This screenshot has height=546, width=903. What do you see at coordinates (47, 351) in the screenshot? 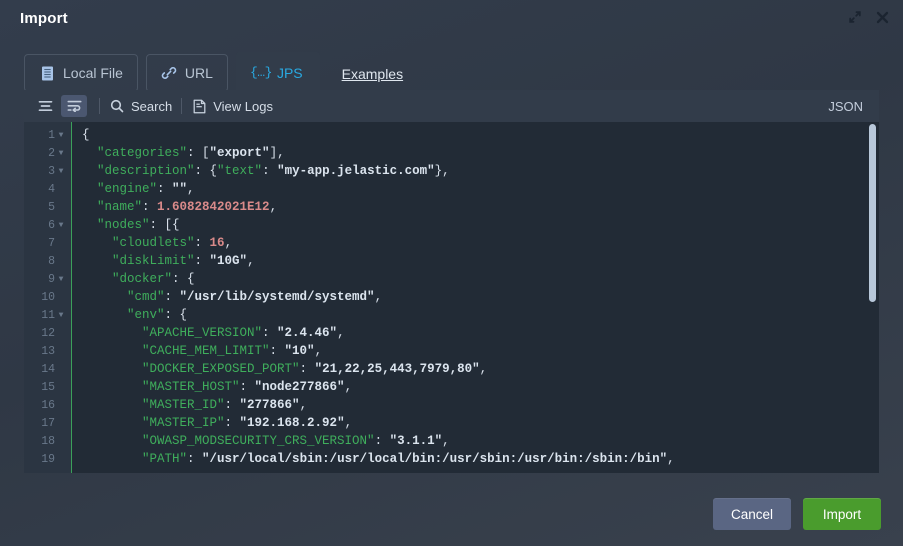
I see `gutter-line: 13▼` at bounding box center [47, 351].